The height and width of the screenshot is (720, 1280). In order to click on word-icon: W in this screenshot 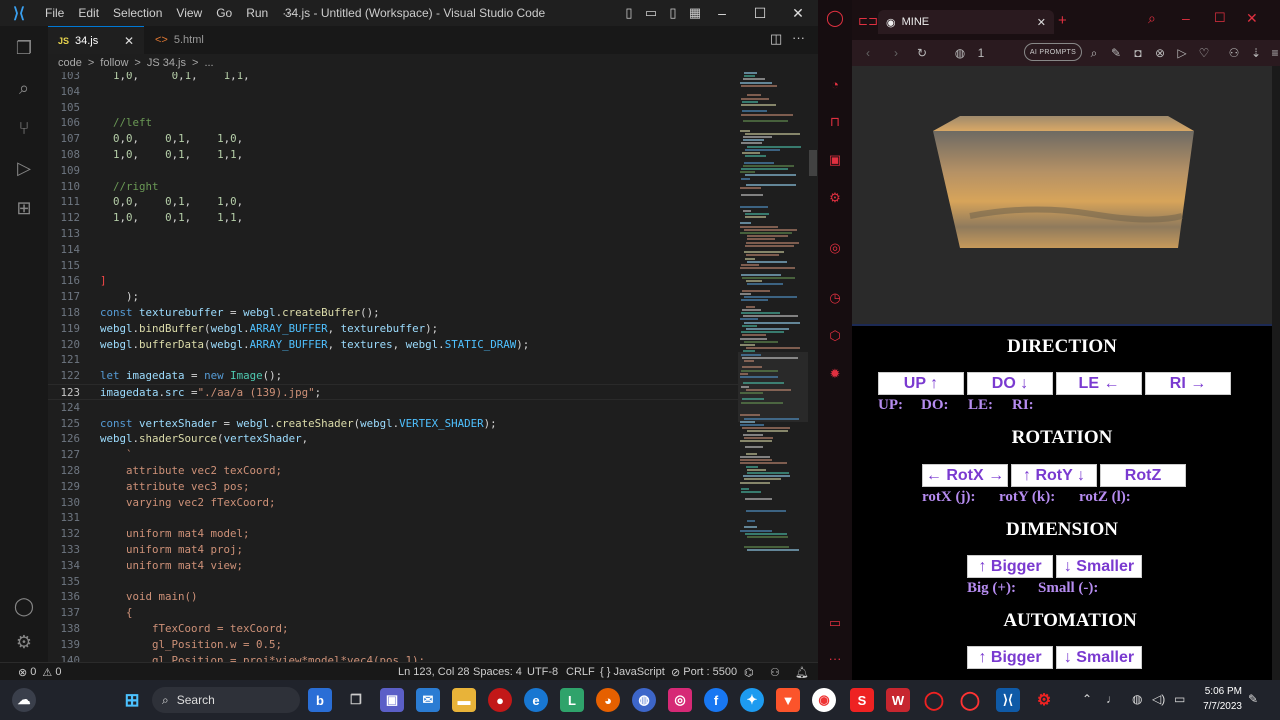, I will do `click(898, 700)`.